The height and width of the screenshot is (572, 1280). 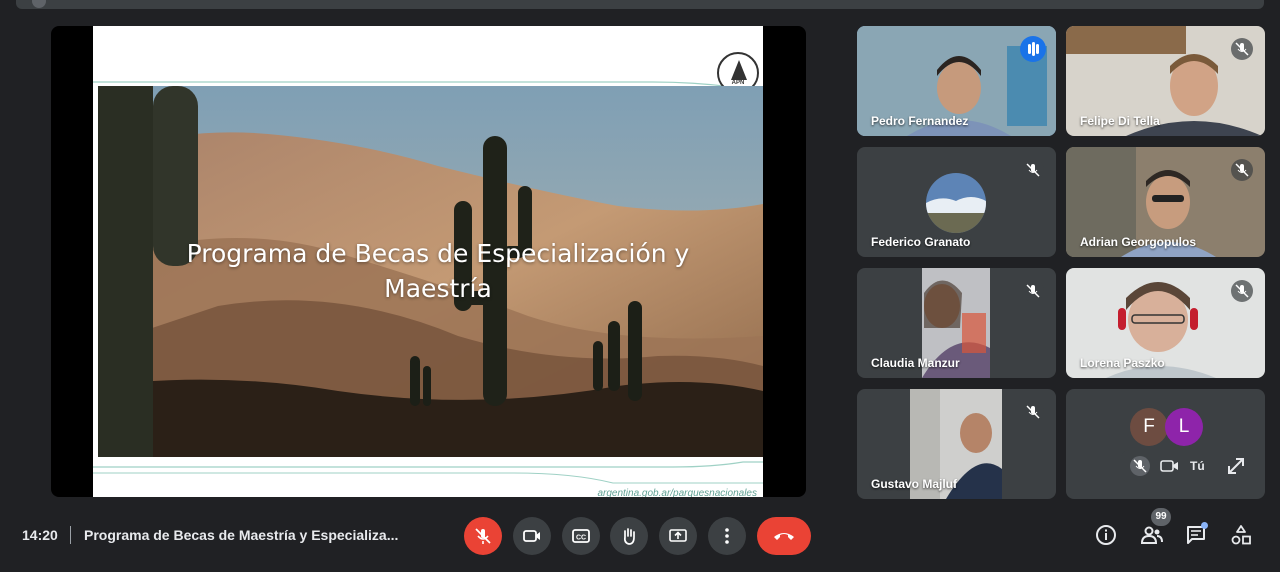 What do you see at coordinates (40, 535) in the screenshot?
I see `clock-time: 14:20` at bounding box center [40, 535].